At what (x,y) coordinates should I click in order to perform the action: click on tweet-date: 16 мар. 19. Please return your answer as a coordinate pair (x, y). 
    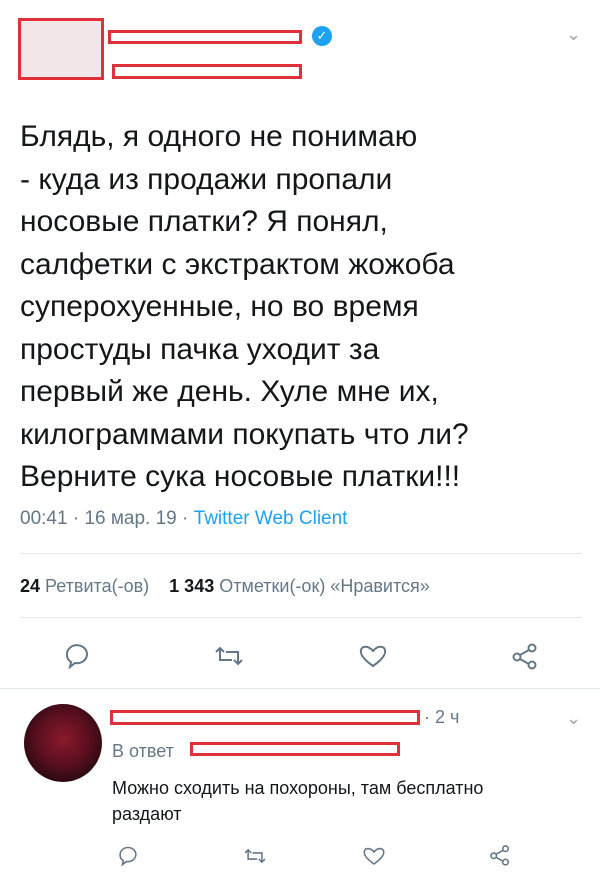
    Looking at the image, I should click on (130, 518).